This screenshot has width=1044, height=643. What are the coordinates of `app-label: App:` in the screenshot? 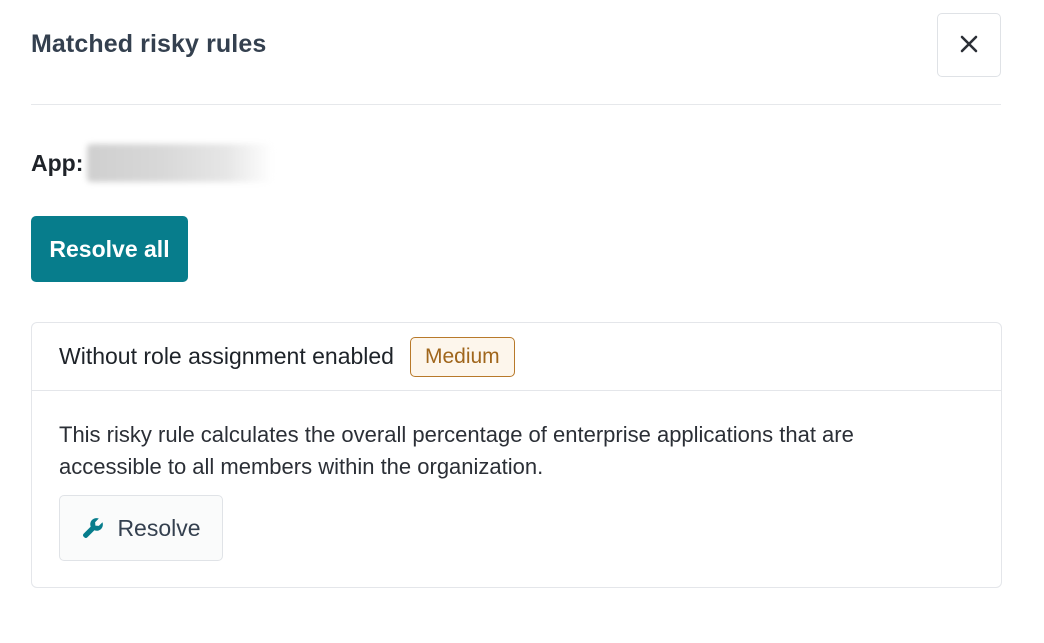 It's located at (57, 162).